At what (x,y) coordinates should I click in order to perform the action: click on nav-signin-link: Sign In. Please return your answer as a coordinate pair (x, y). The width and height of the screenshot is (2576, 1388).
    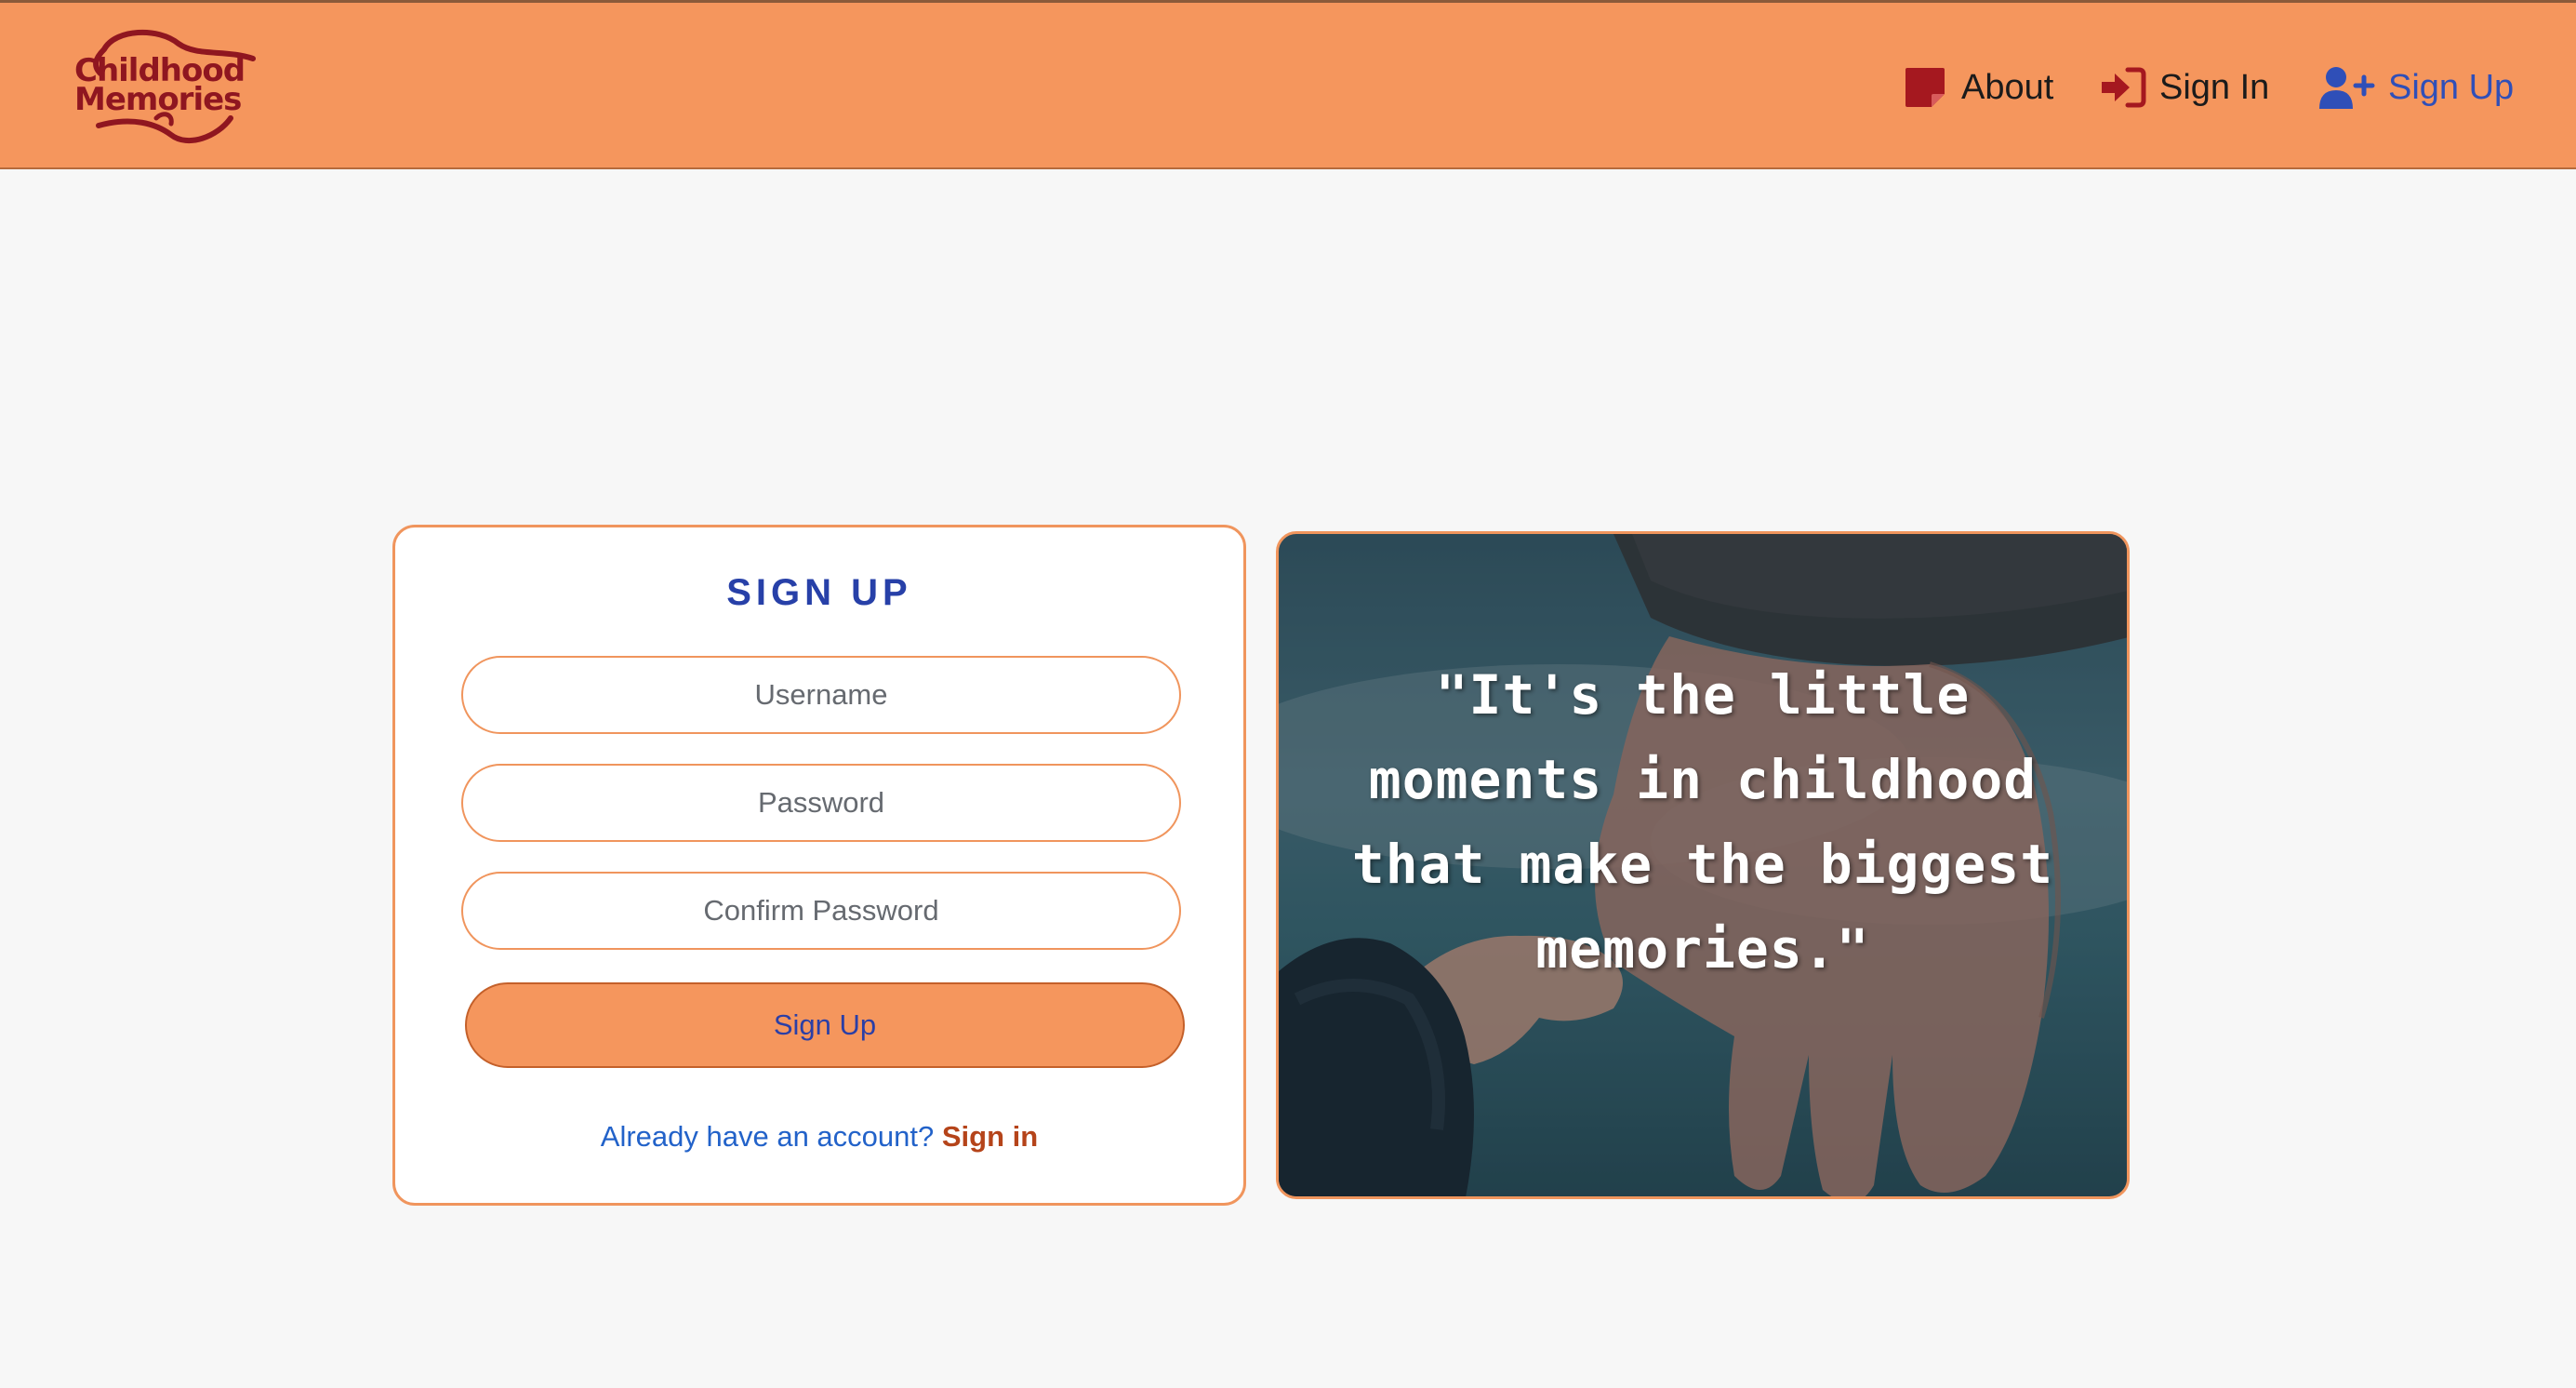
    Looking at the image, I should click on (2184, 87).